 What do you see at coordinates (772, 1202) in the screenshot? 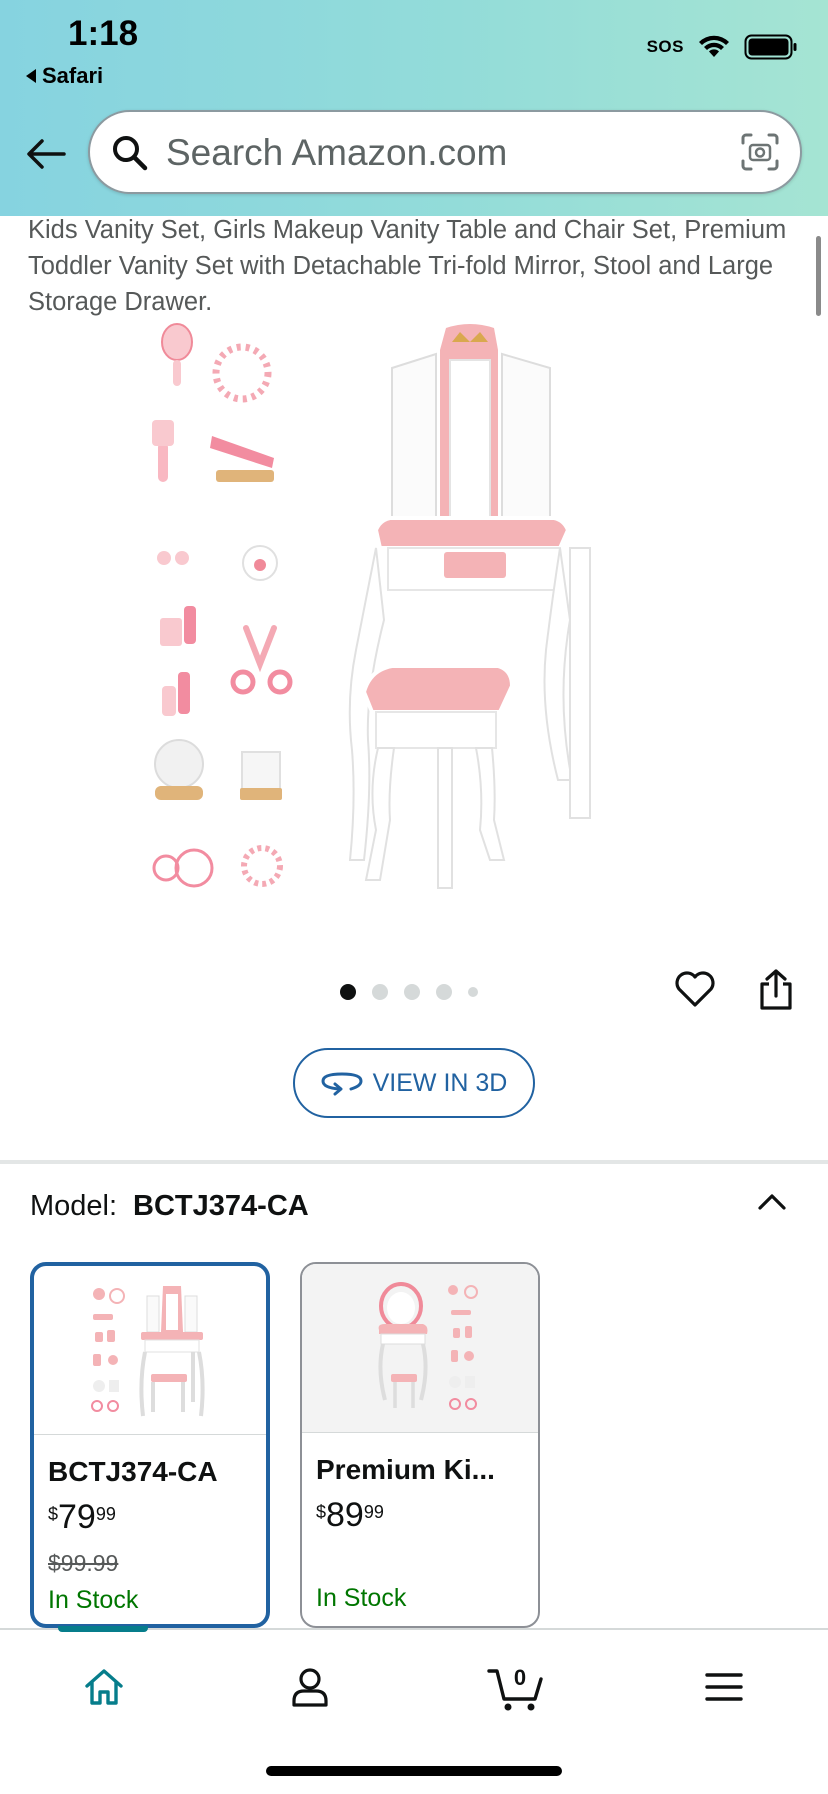
I see `chevron-up-icon` at bounding box center [772, 1202].